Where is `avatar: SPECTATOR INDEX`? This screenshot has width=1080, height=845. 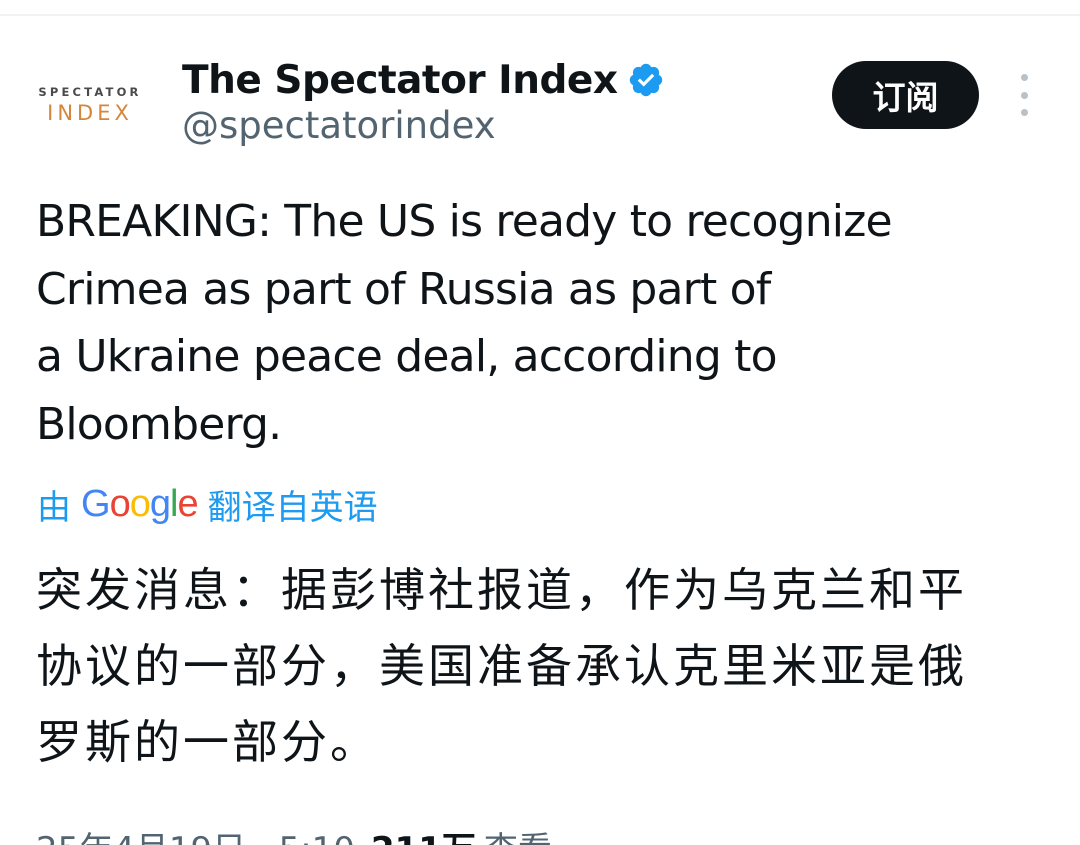 avatar: SPECTATOR INDEX is located at coordinates (90, 105).